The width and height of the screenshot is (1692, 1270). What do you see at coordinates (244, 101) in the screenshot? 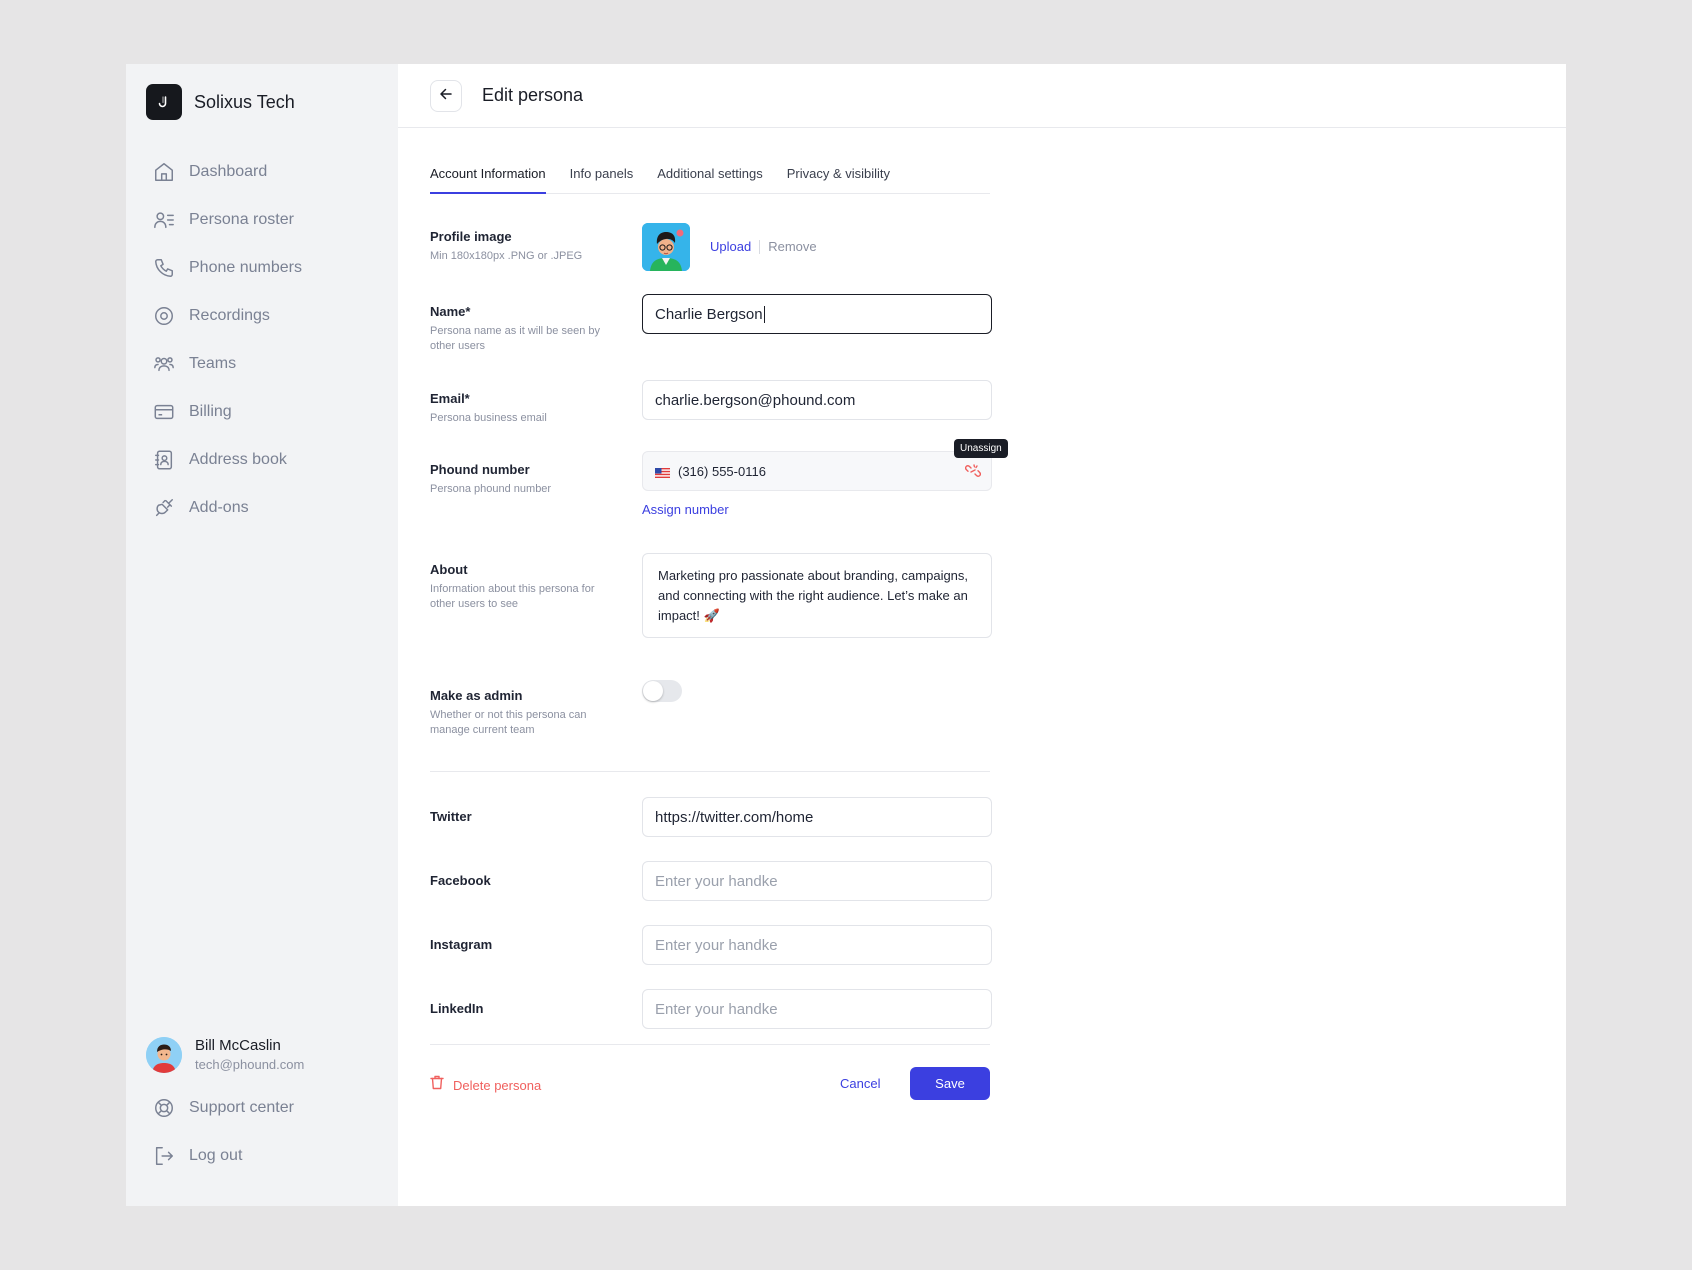
I see `brand-name: Solixus Tech` at bounding box center [244, 101].